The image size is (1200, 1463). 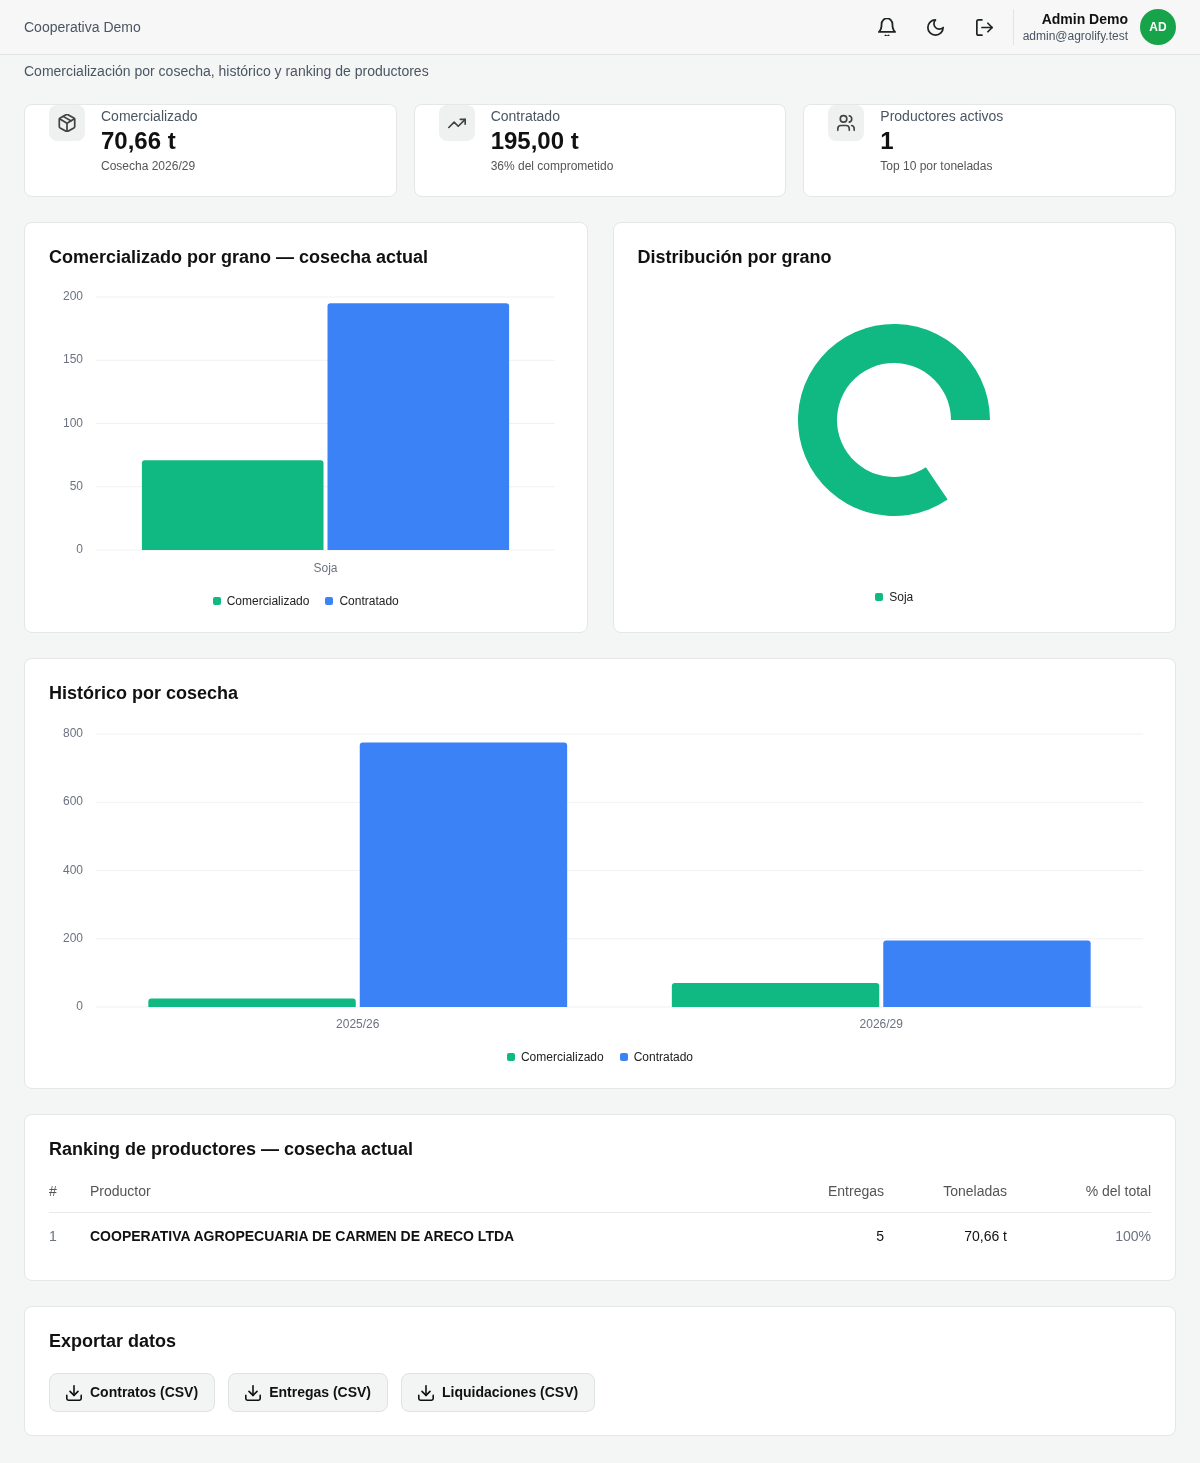 I want to click on table-cell: COOPERATIVA AGROPECUARIA DE CARMEN DE ARECO LTDA, so click(x=302, y=1236).